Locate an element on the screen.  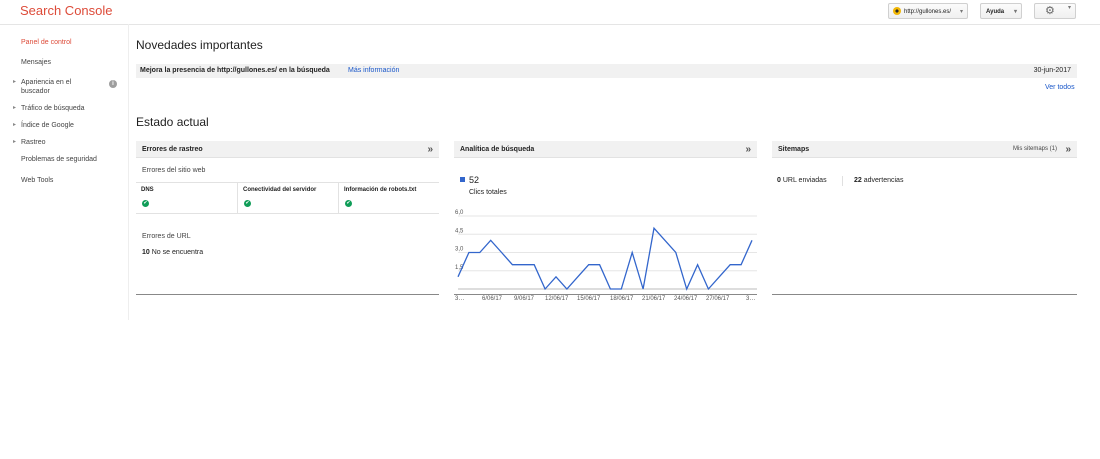
chart-x-tick-label: 12/06/17 is located at coordinates (557, 299).